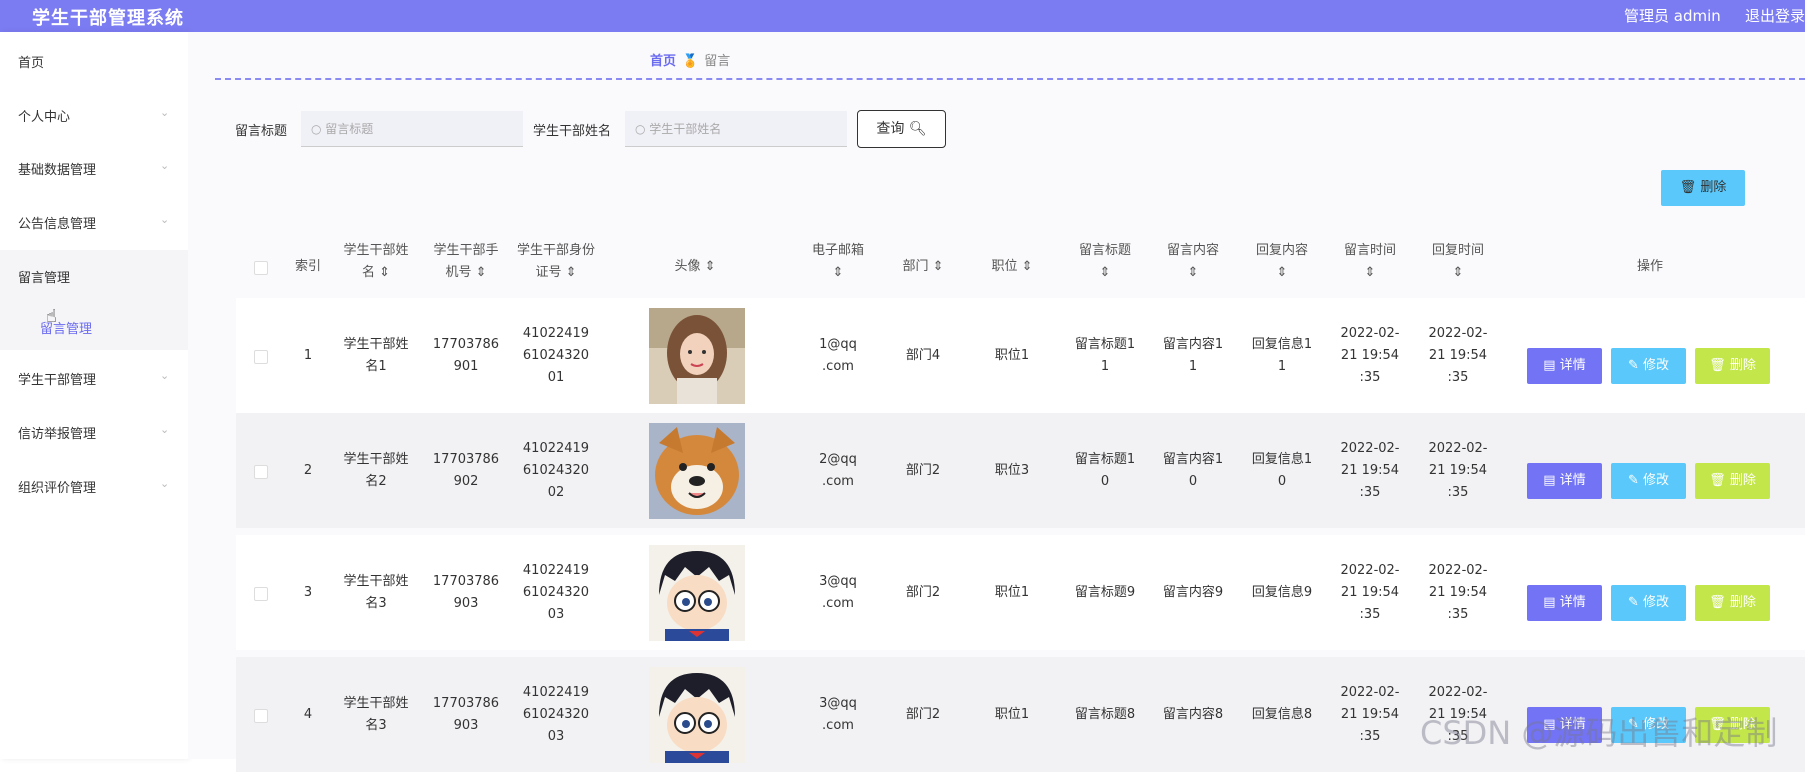  What do you see at coordinates (1282, 262) in the screenshot?
I see `col-header-reply: 回复内容 ⇕` at bounding box center [1282, 262].